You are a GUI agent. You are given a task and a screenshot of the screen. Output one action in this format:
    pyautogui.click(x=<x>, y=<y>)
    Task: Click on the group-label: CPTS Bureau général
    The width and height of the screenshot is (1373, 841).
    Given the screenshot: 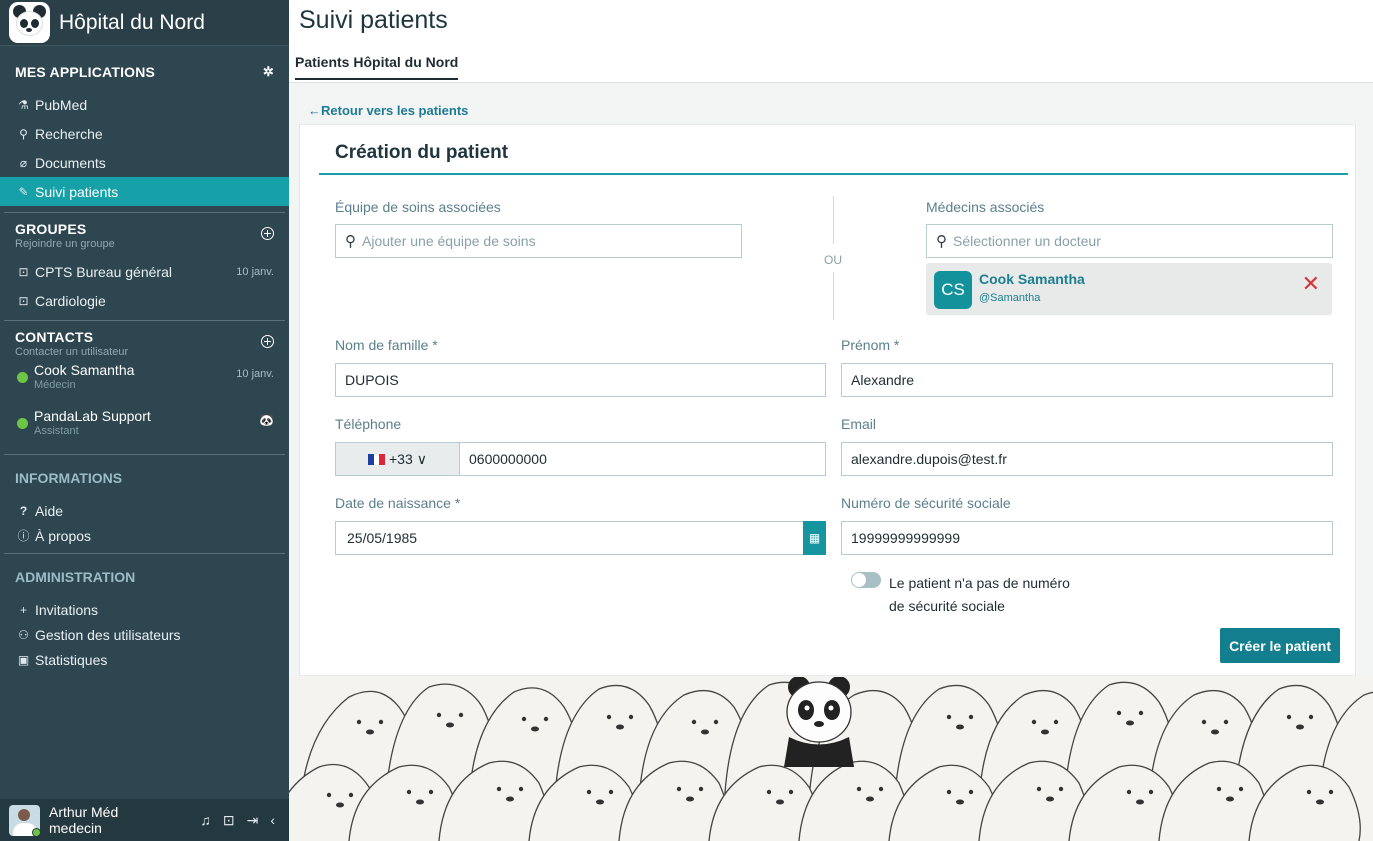 What is the action you would take?
    pyautogui.click(x=103, y=271)
    